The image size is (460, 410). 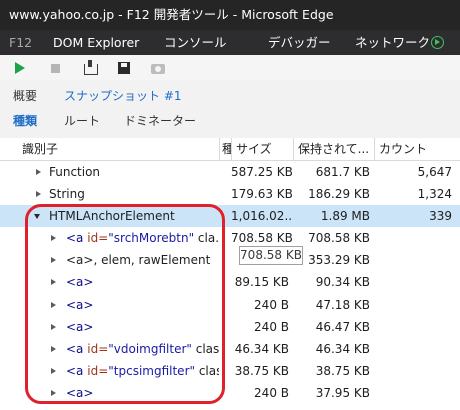 I want to click on table-row-instance: <a> 89.15 KB 90.34 KB, so click(x=230, y=282).